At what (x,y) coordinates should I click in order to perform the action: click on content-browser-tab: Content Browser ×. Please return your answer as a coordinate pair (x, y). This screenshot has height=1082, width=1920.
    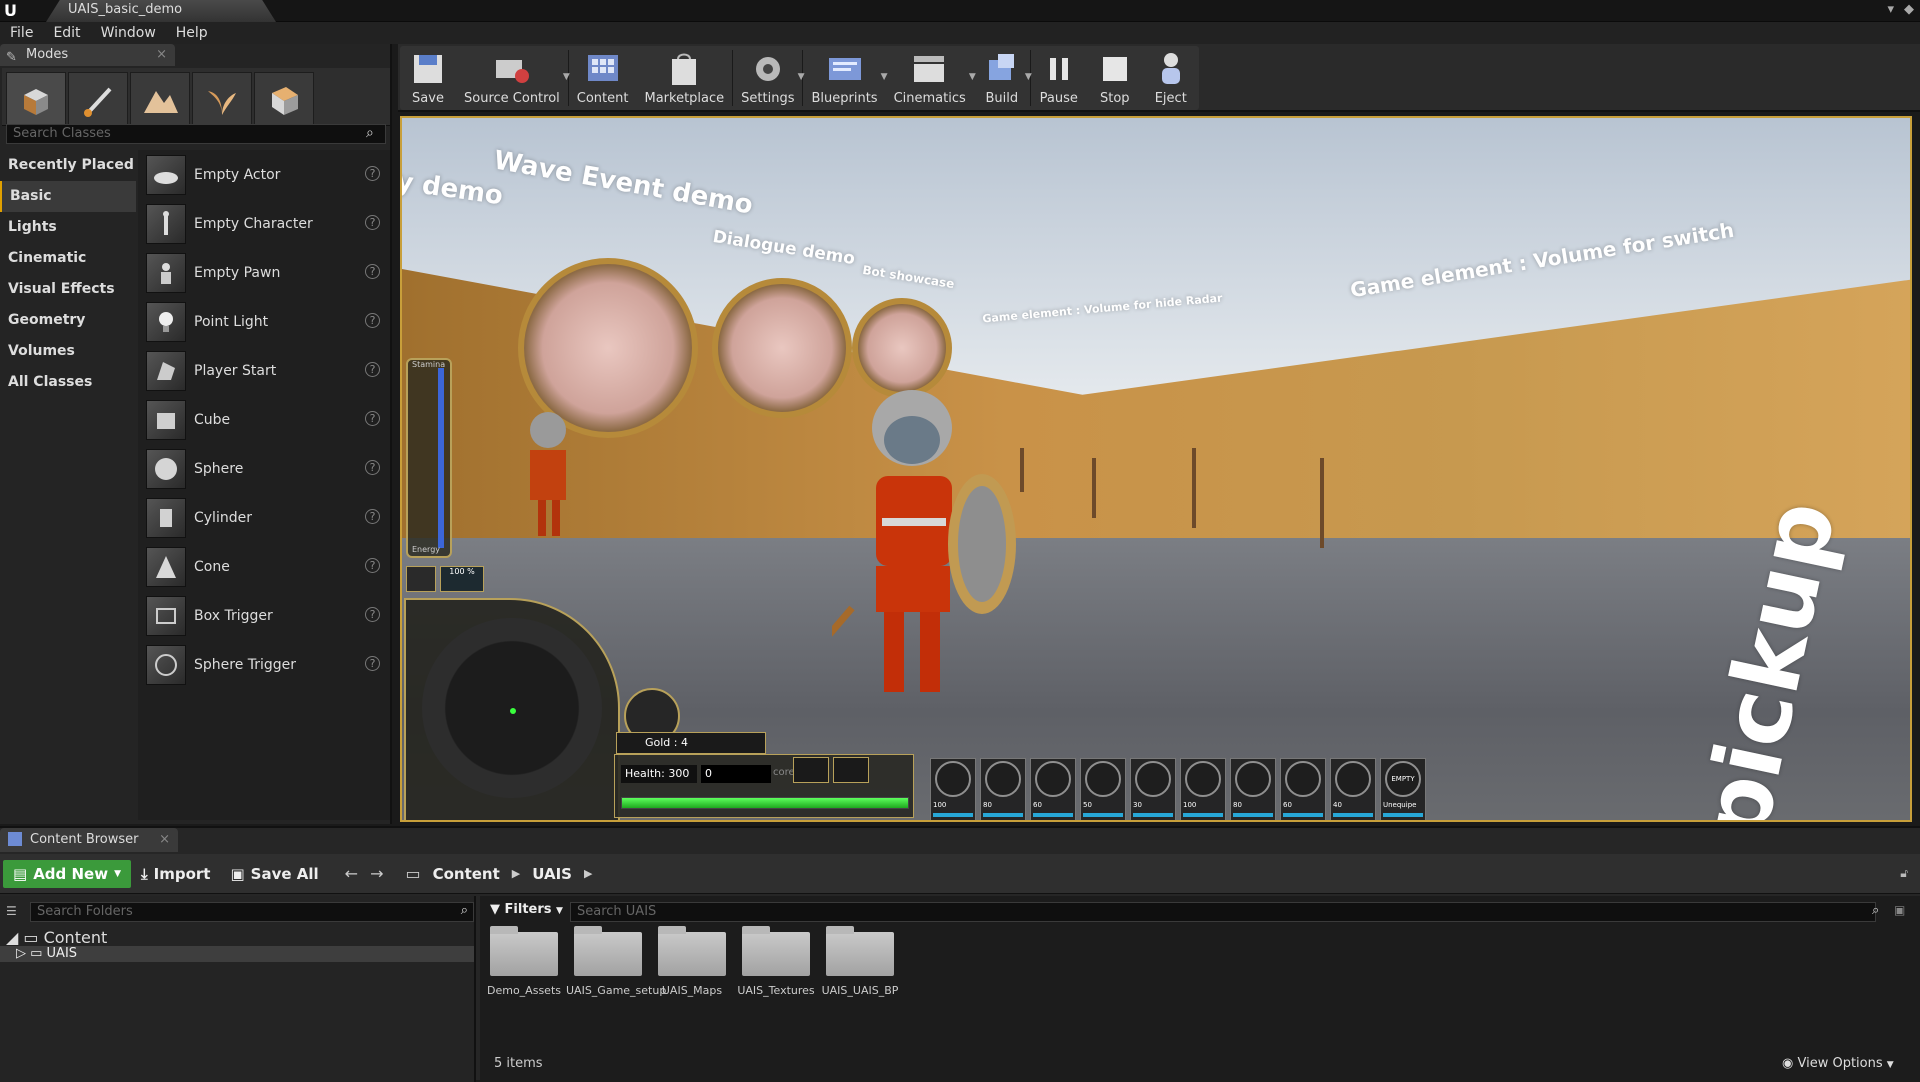
    Looking at the image, I should click on (89, 840).